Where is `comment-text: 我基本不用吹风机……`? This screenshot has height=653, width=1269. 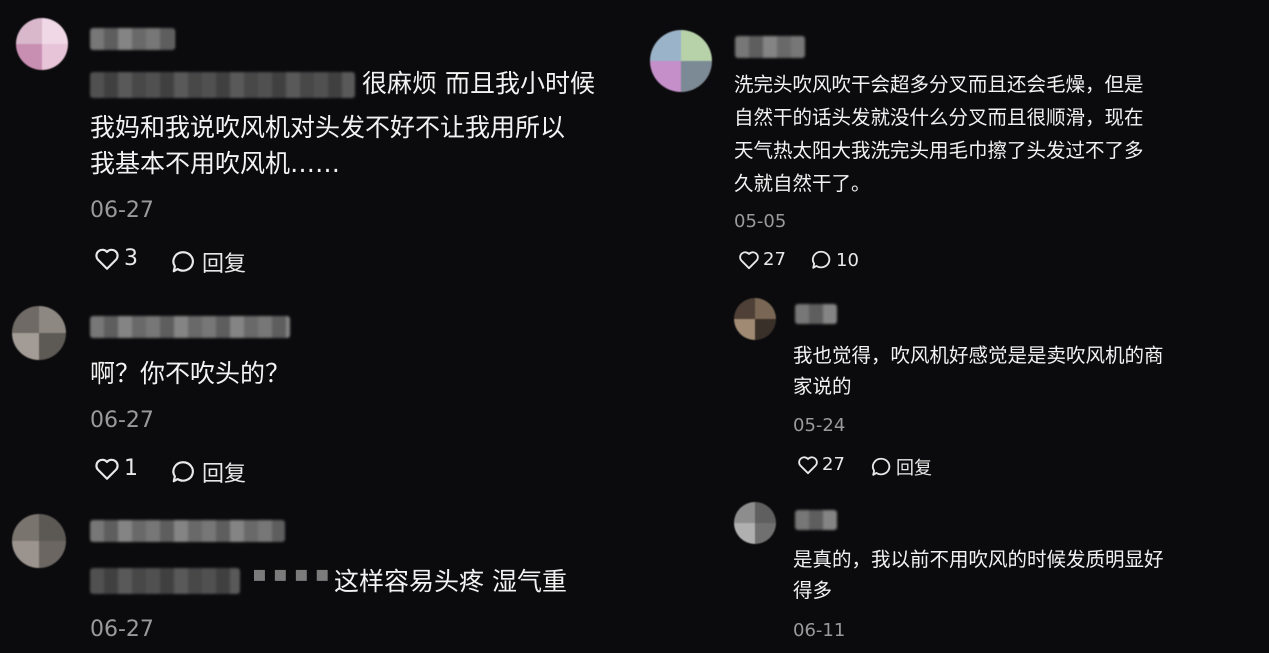 comment-text: 我基本不用吹风机…… is located at coordinates (215, 163).